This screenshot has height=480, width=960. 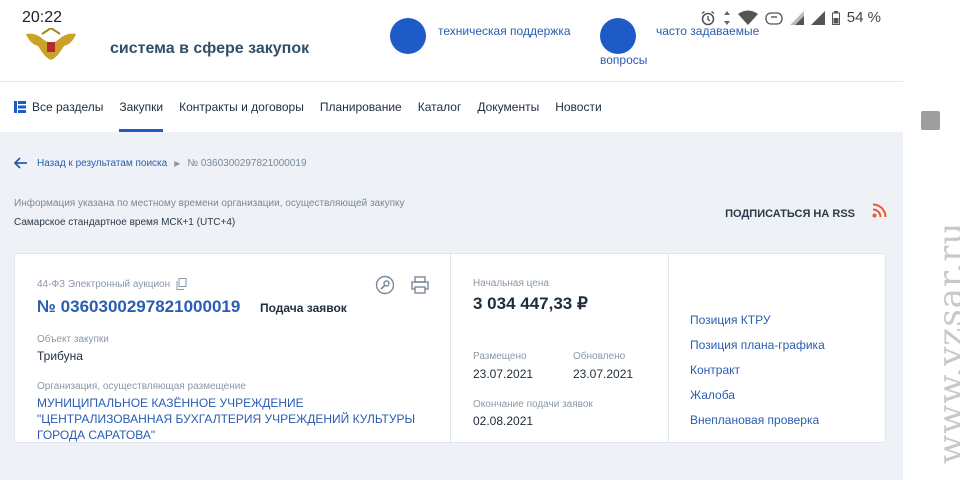 I want to click on object-label: Объект закупки, so click(x=73, y=339).